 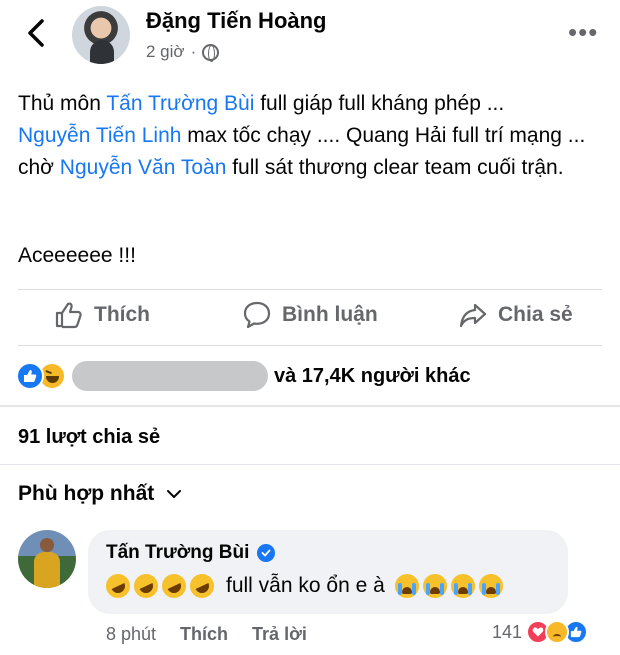 What do you see at coordinates (310, 36) in the screenshot?
I see `post-header: Đặng Tiến Hoàng 2 giờ · •••` at bounding box center [310, 36].